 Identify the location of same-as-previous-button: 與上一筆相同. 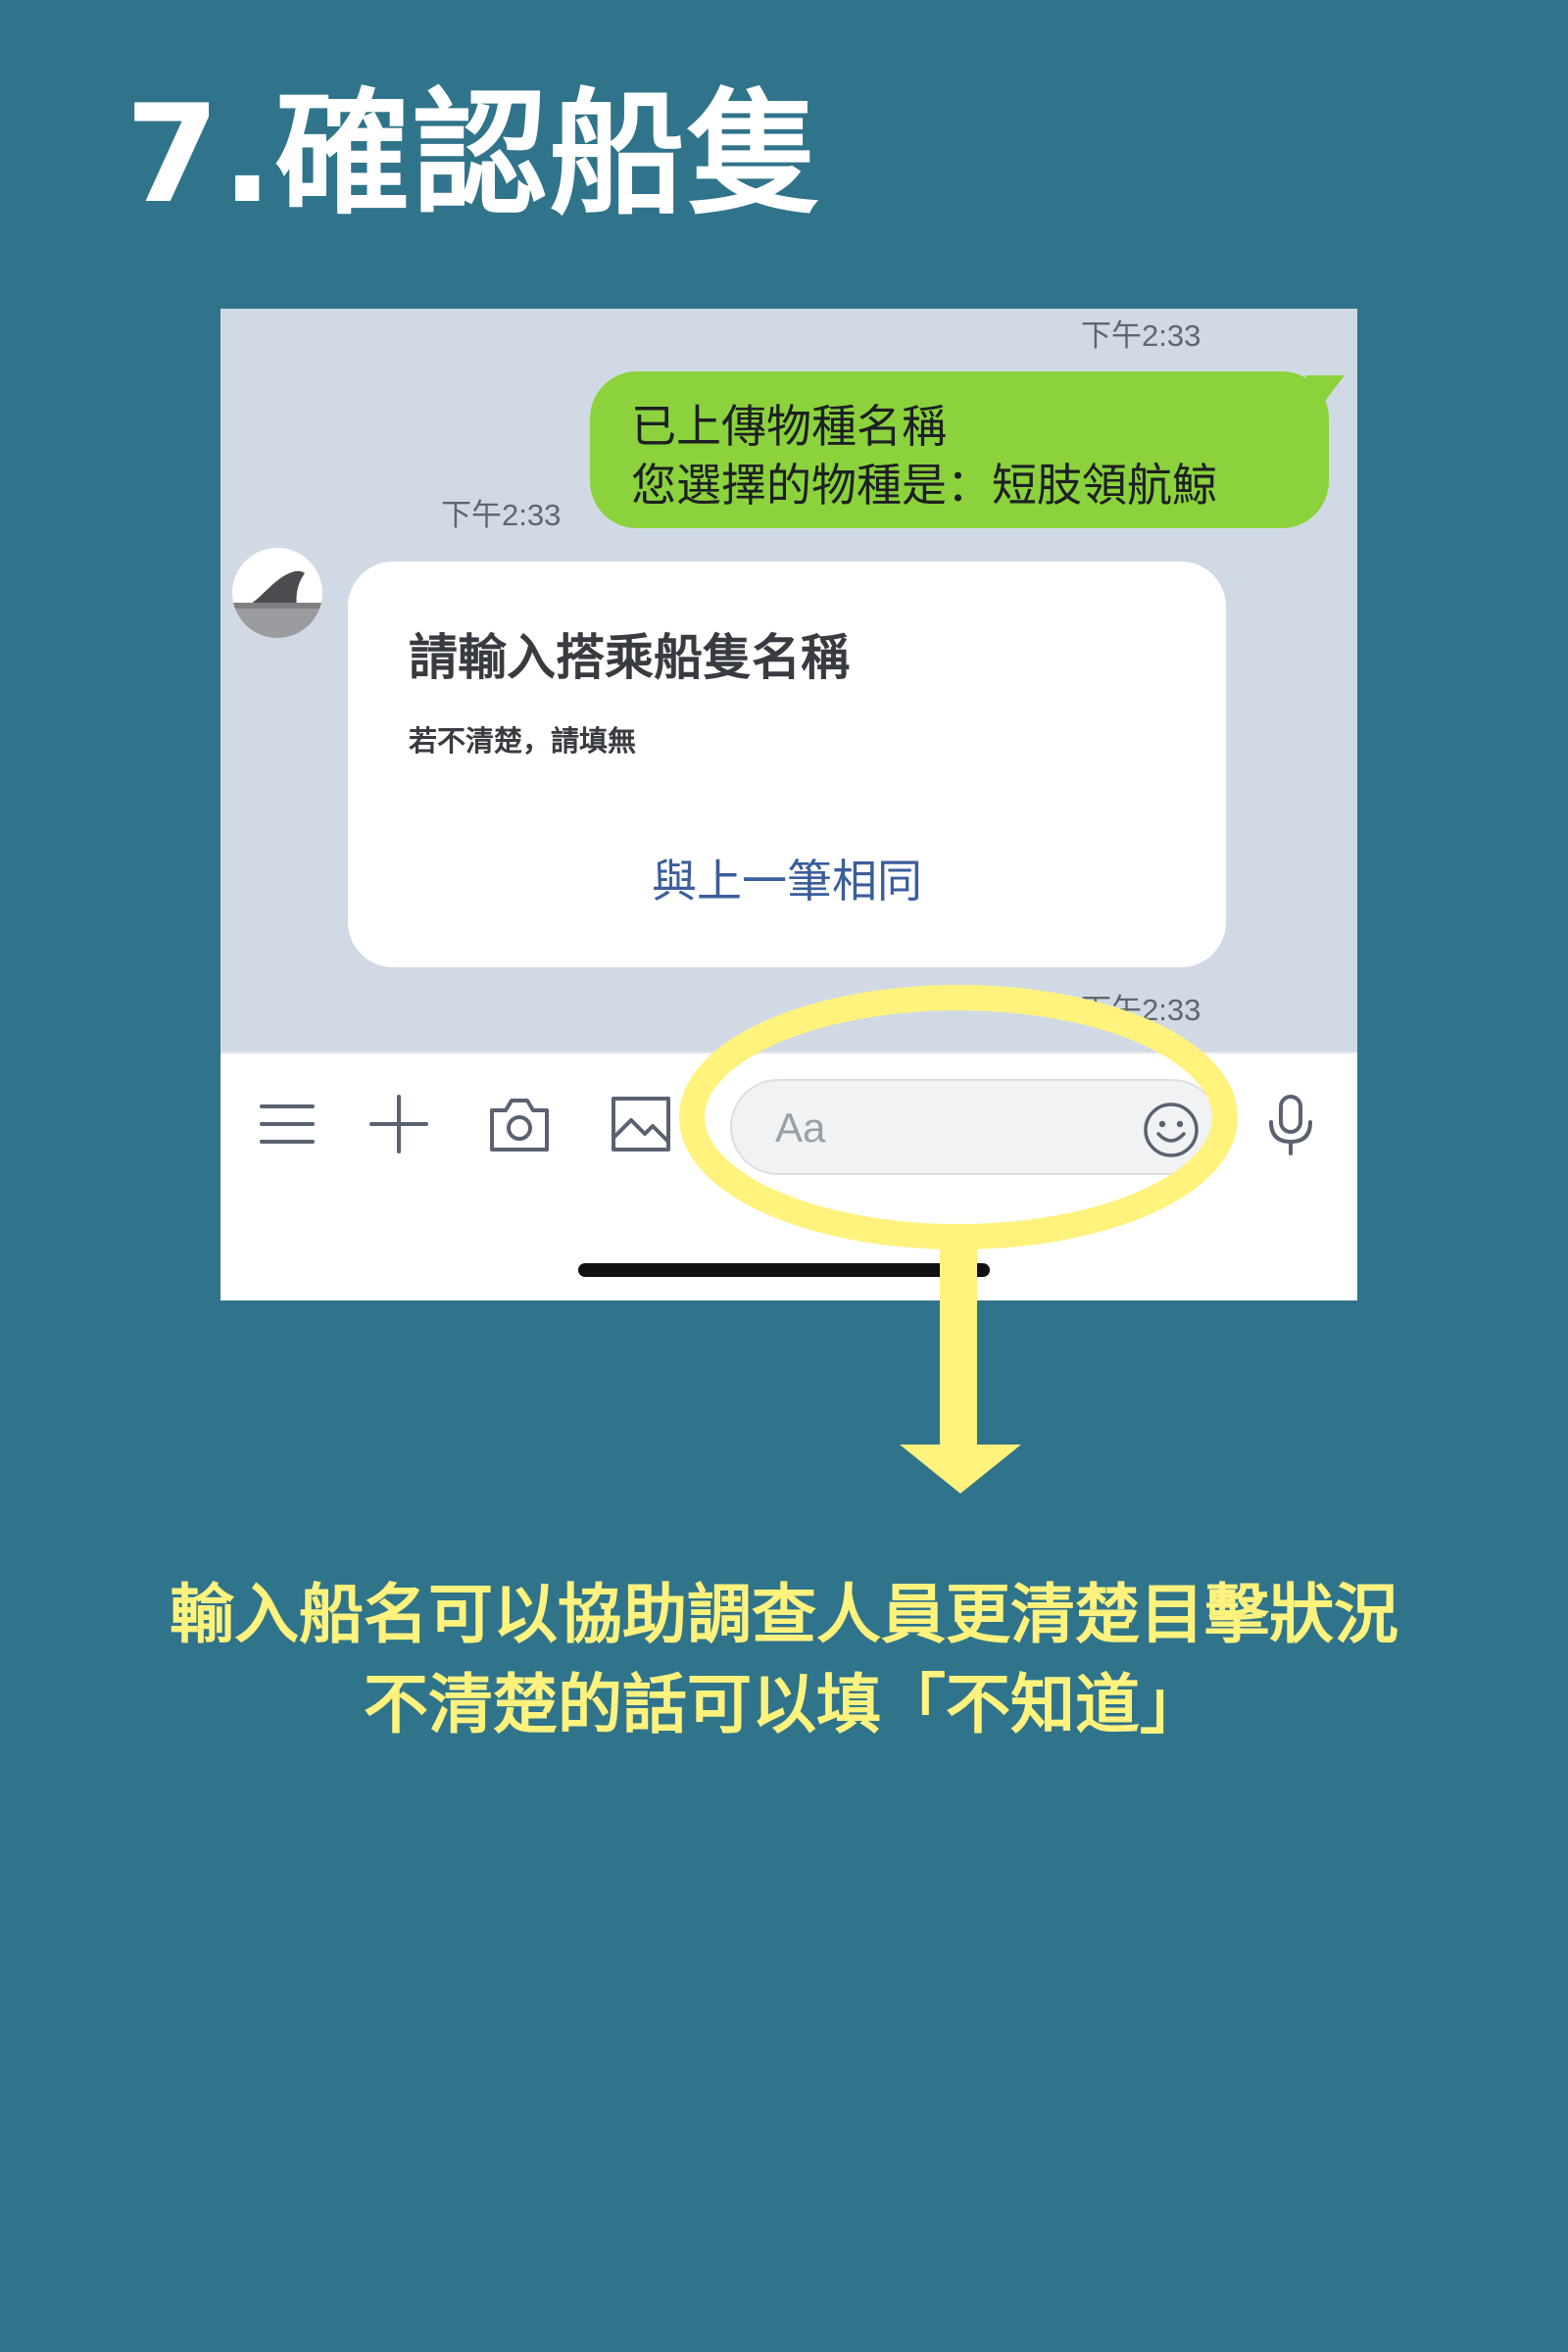
(787, 878).